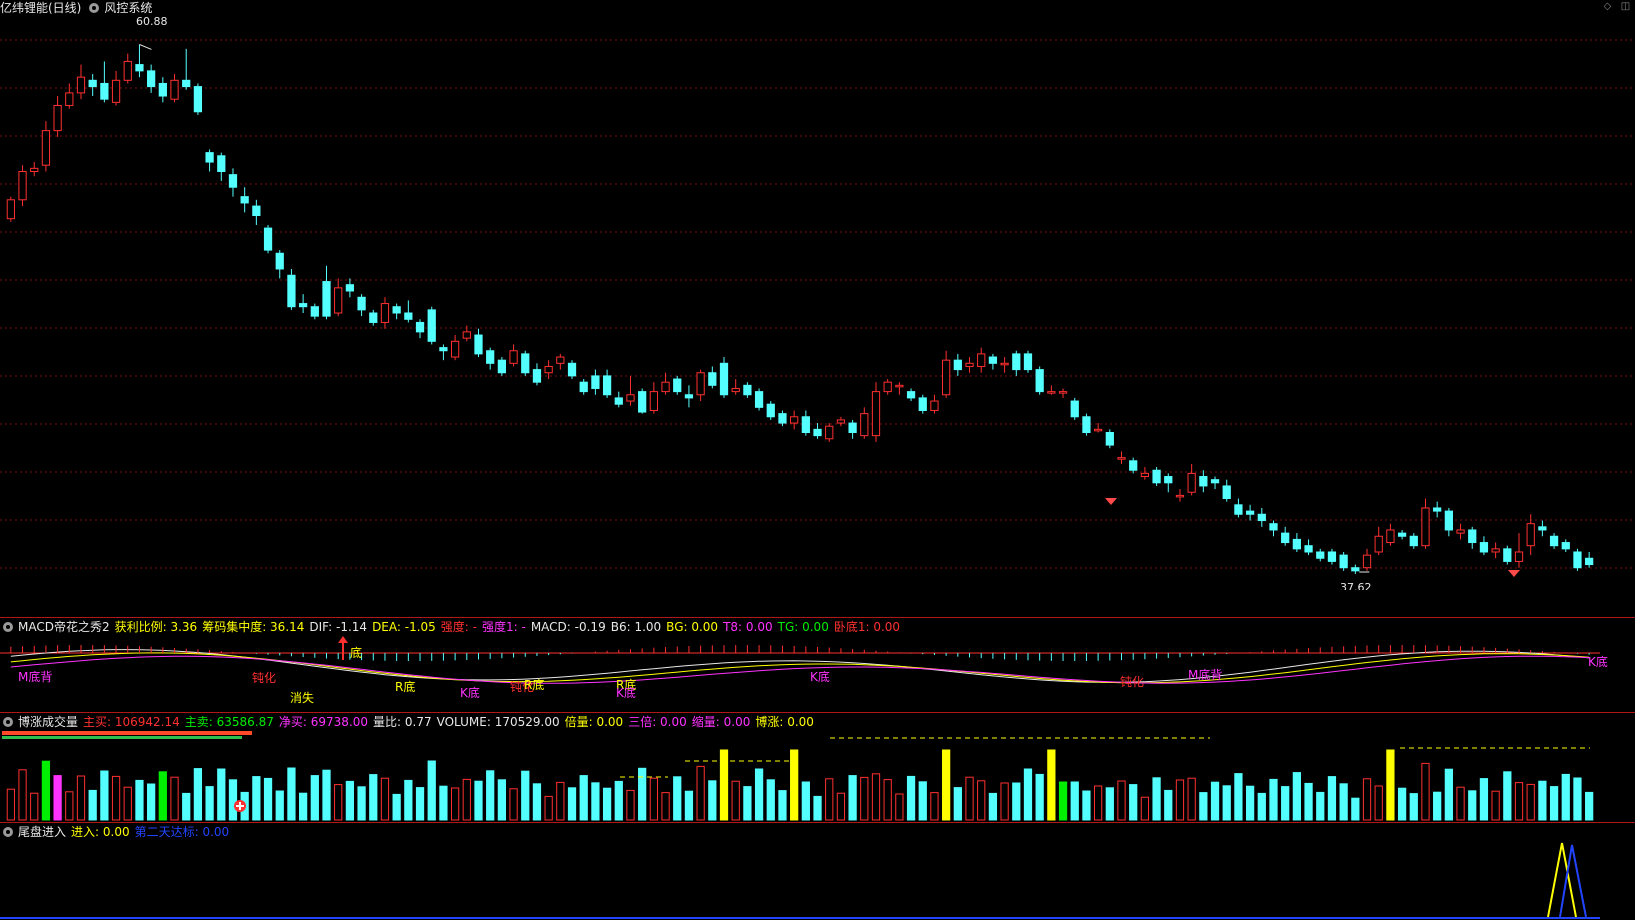  Describe the element at coordinates (128, 8) in the screenshot. I see `indicator-name: 风控系统` at that location.